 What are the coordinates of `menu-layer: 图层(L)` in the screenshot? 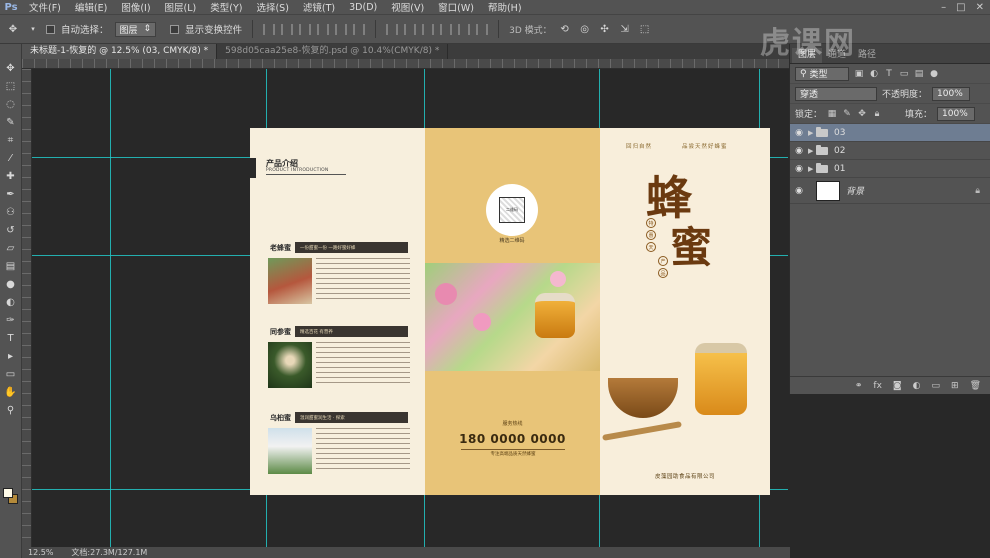 It's located at (181, 7).